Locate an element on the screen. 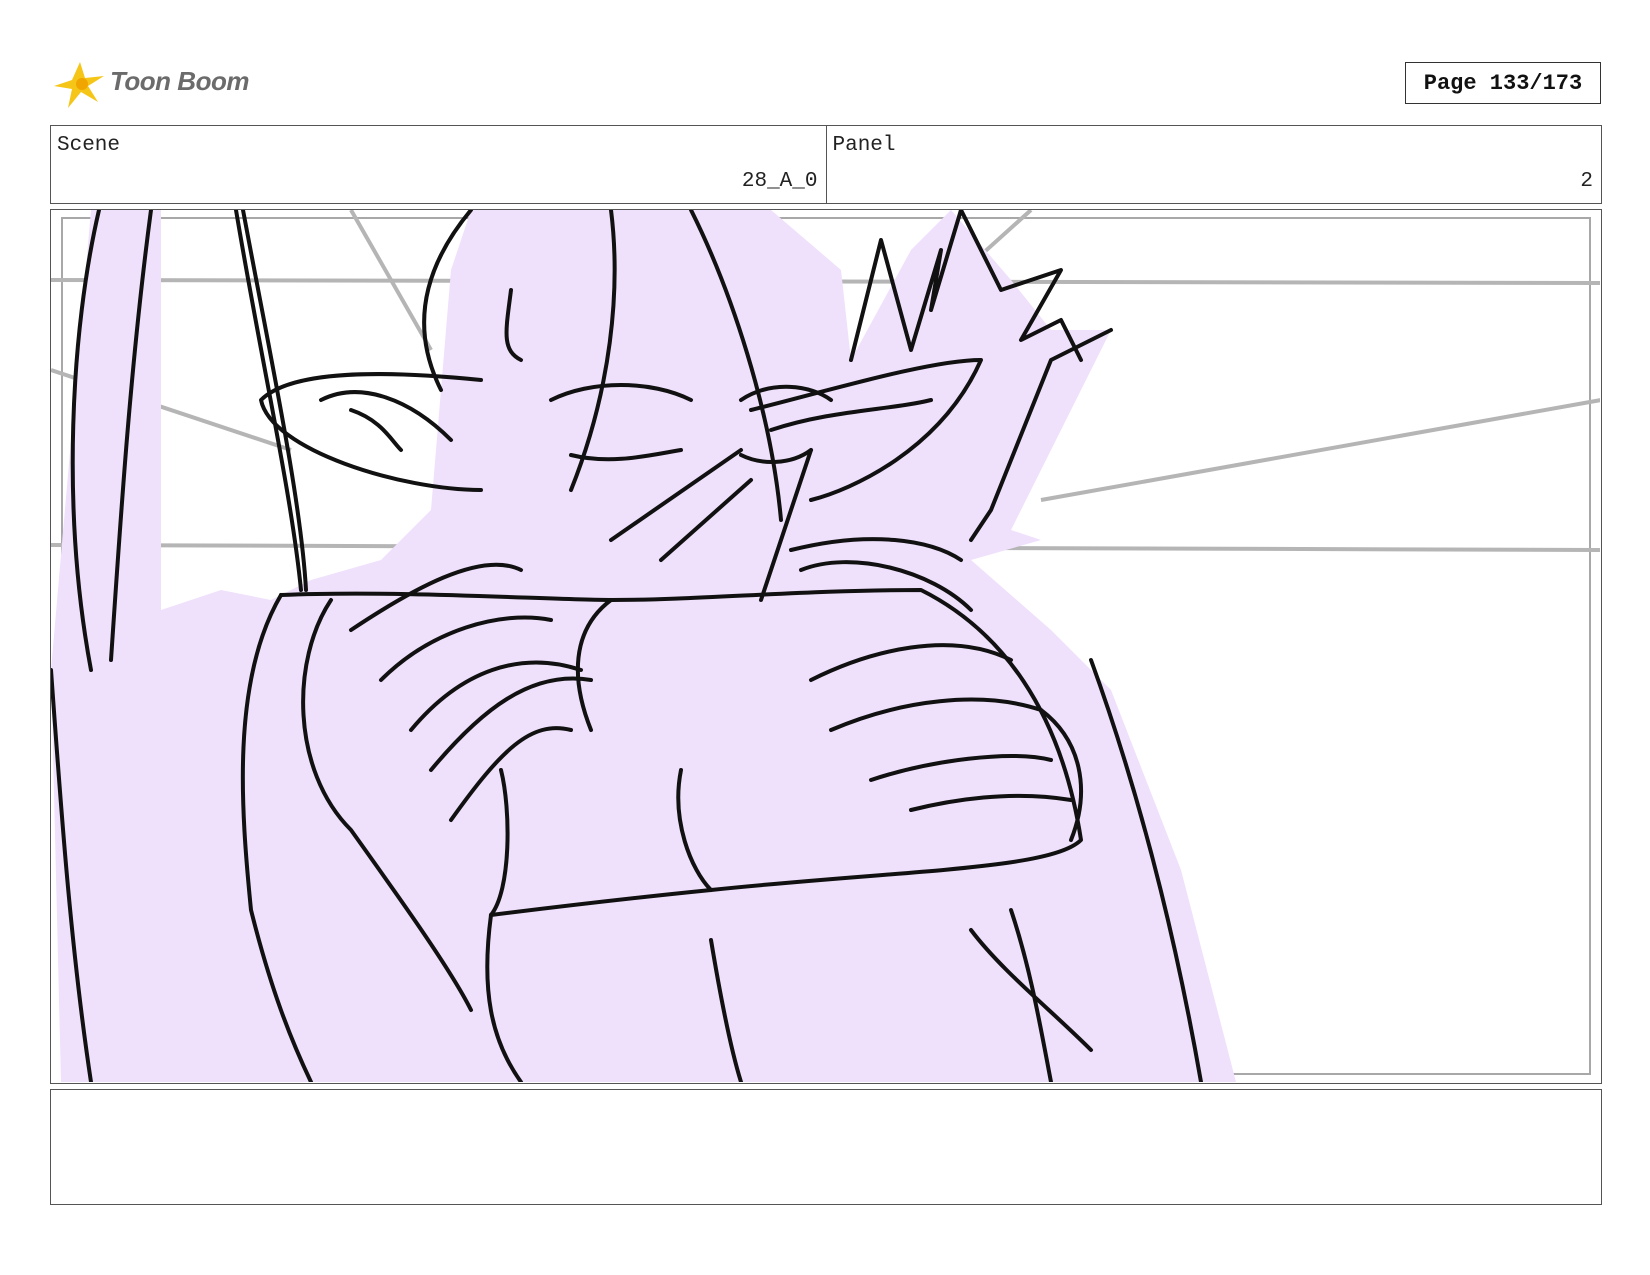 The width and height of the screenshot is (1650, 1275). scene-label: Scene is located at coordinates (89, 145).